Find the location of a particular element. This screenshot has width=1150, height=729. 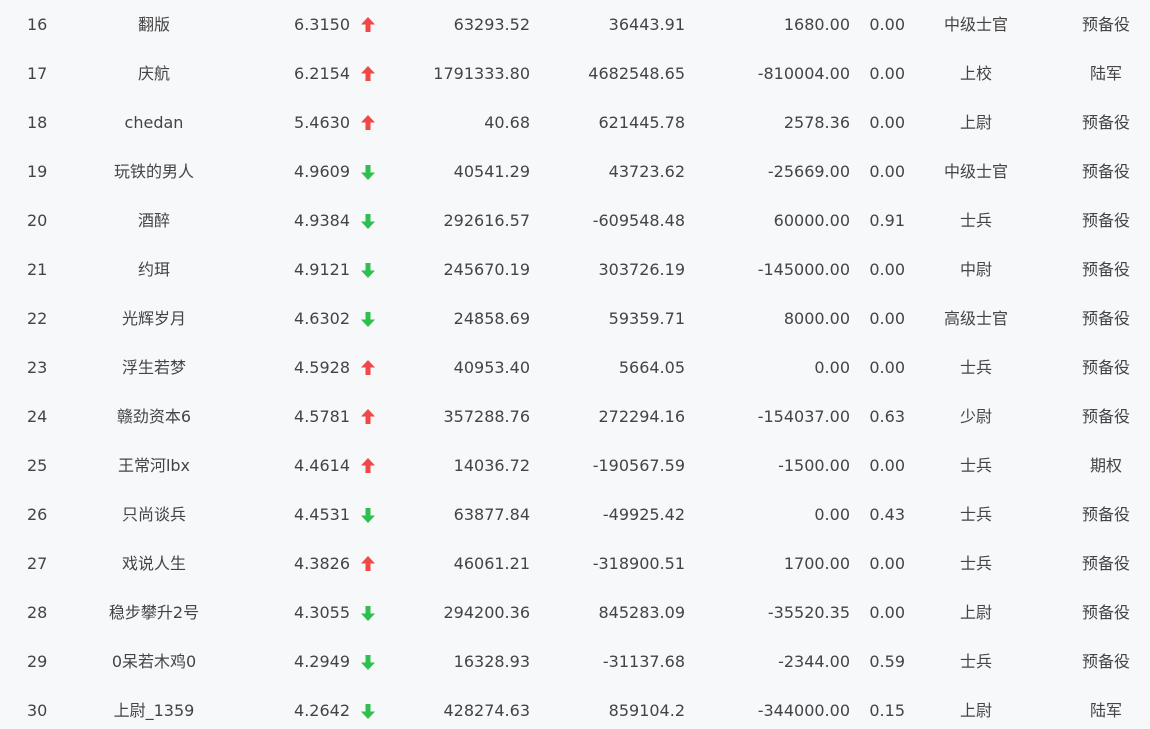

value3-cell: -344000.00 is located at coordinates (803, 710).